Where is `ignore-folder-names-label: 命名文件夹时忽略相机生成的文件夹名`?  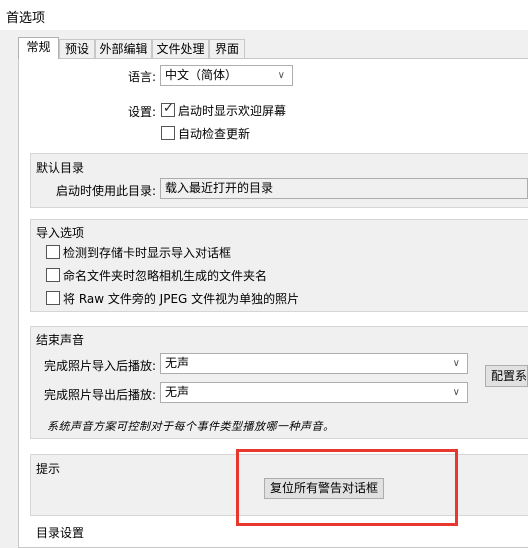
ignore-folder-names-label: 命名文件夹时忽略相机生成的文件夹名 is located at coordinates (165, 276).